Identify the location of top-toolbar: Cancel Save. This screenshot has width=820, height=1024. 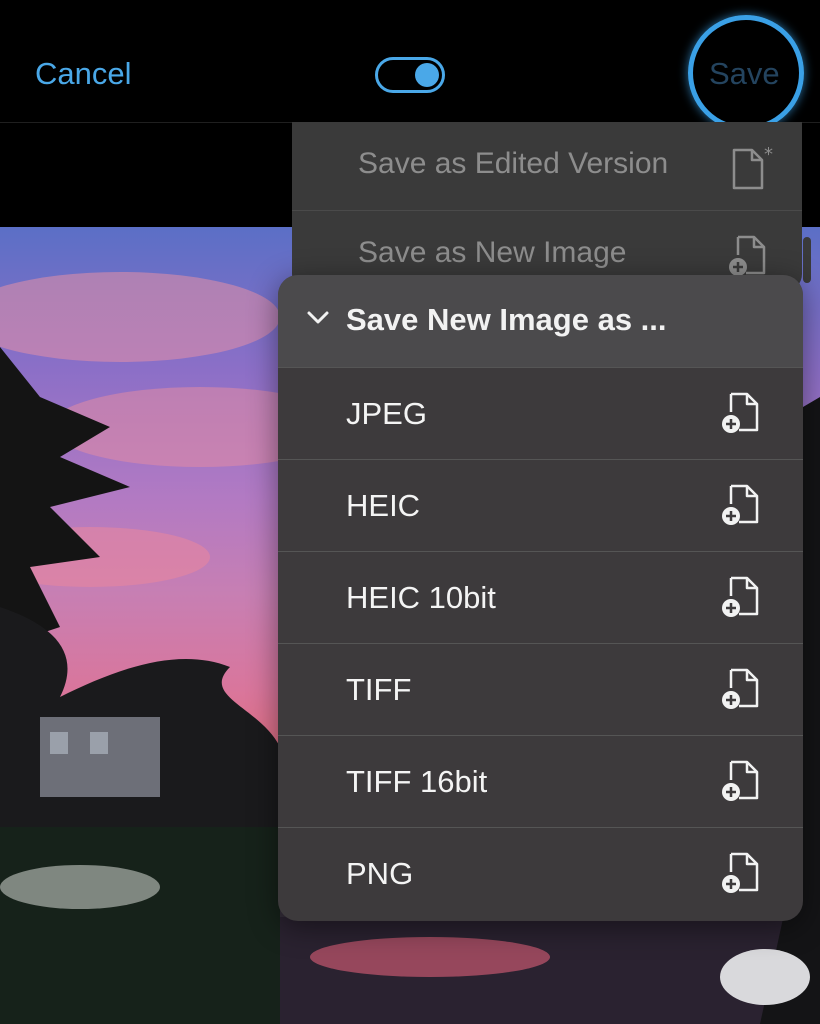
(410, 65).